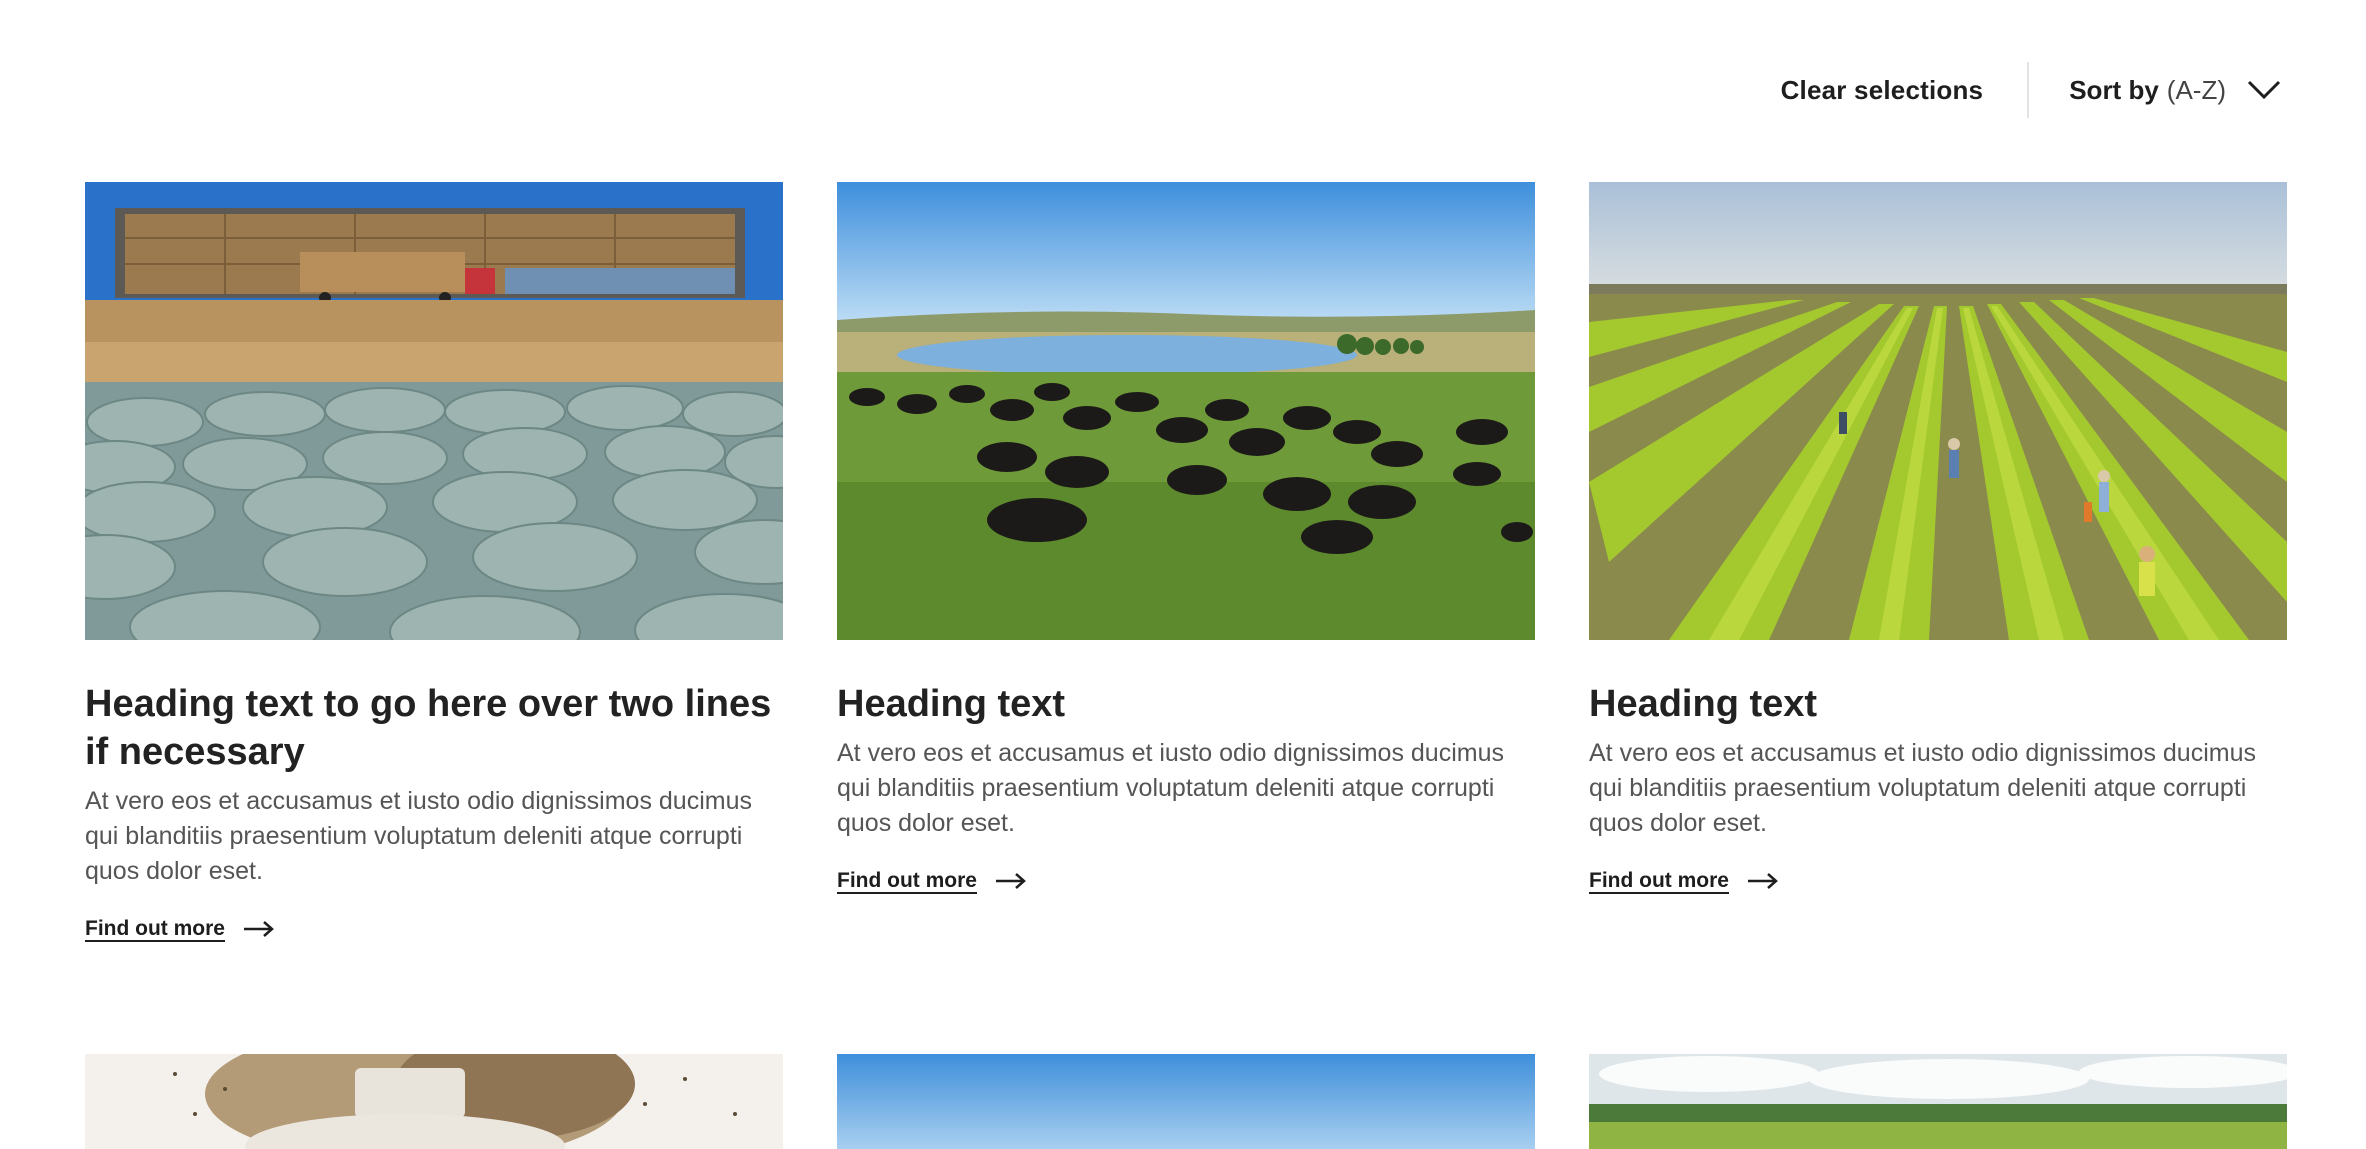 The width and height of the screenshot is (2366, 1149). What do you see at coordinates (1904, 90) in the screenshot?
I see `clear-selections-button: Clear selections` at bounding box center [1904, 90].